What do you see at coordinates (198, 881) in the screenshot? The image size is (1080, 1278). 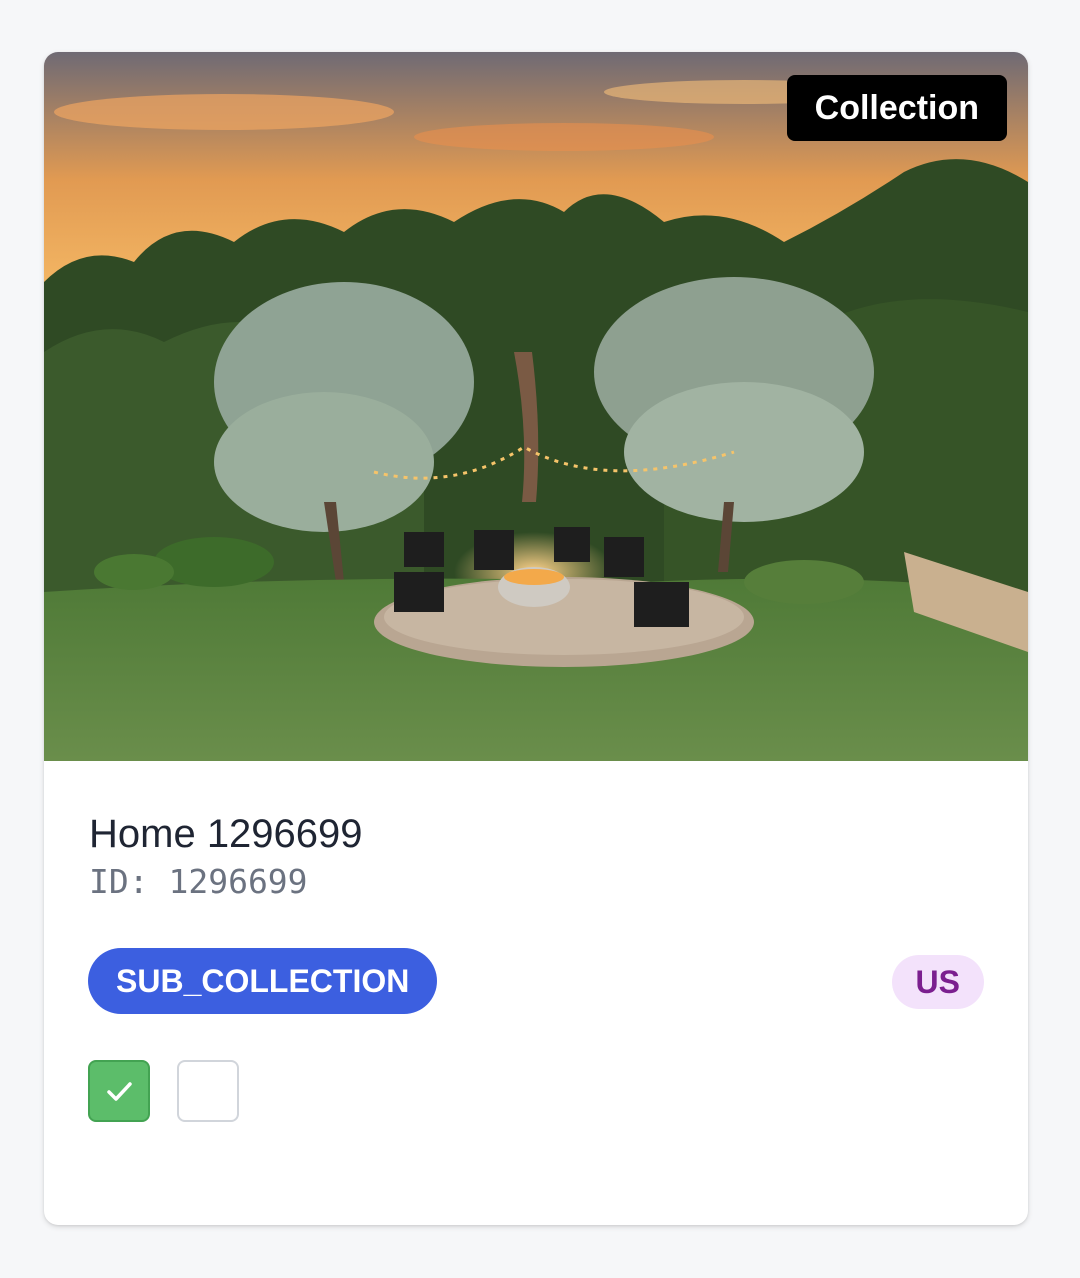 I see `listing-id: ID: 1296699` at bounding box center [198, 881].